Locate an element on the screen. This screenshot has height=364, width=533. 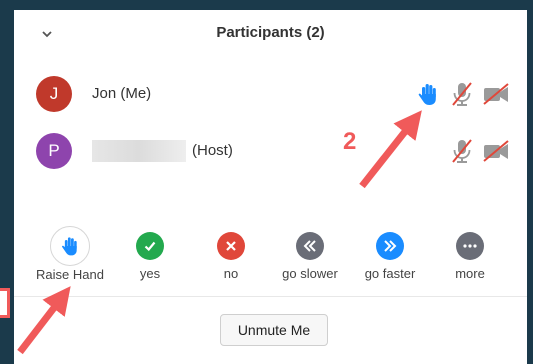
go-slower-button: go slower is located at coordinates (310, 258).